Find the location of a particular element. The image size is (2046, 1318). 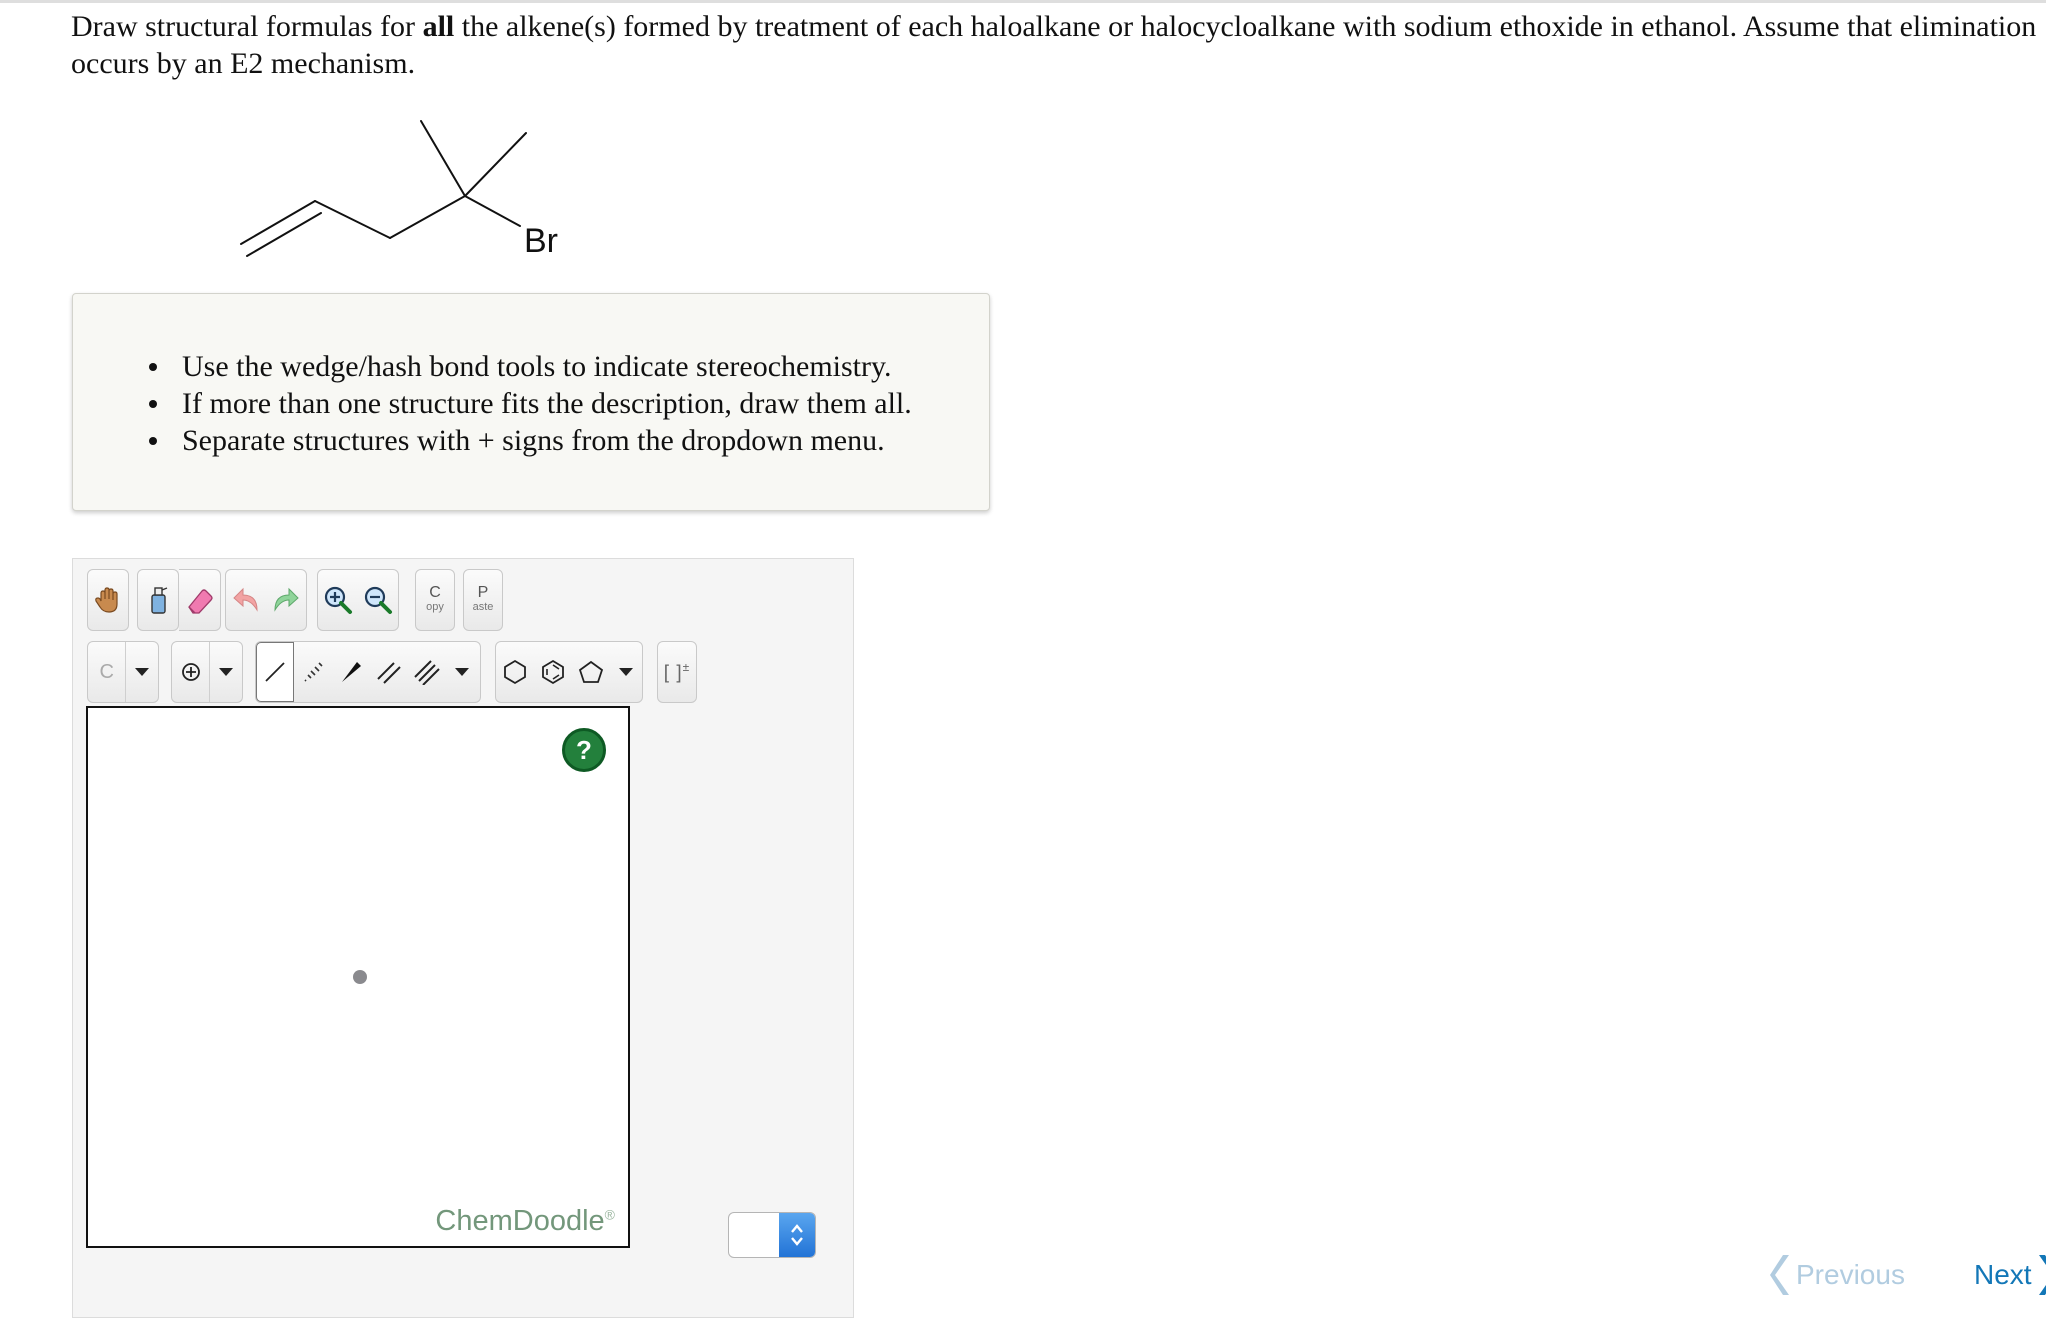

canvas-cursor-dot is located at coordinates (360, 977).